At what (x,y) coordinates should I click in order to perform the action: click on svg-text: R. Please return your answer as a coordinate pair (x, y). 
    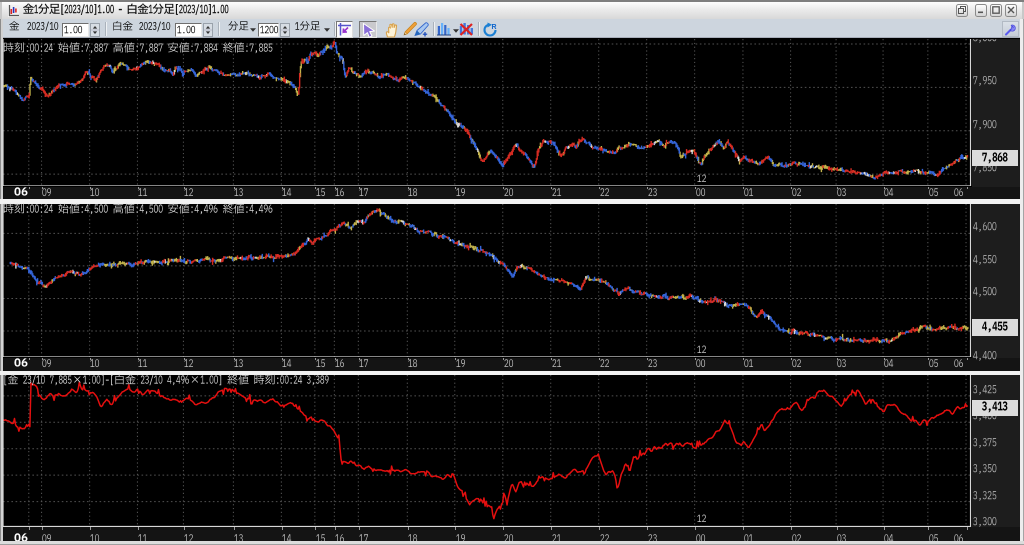
    Looking at the image, I should click on (494, 27).